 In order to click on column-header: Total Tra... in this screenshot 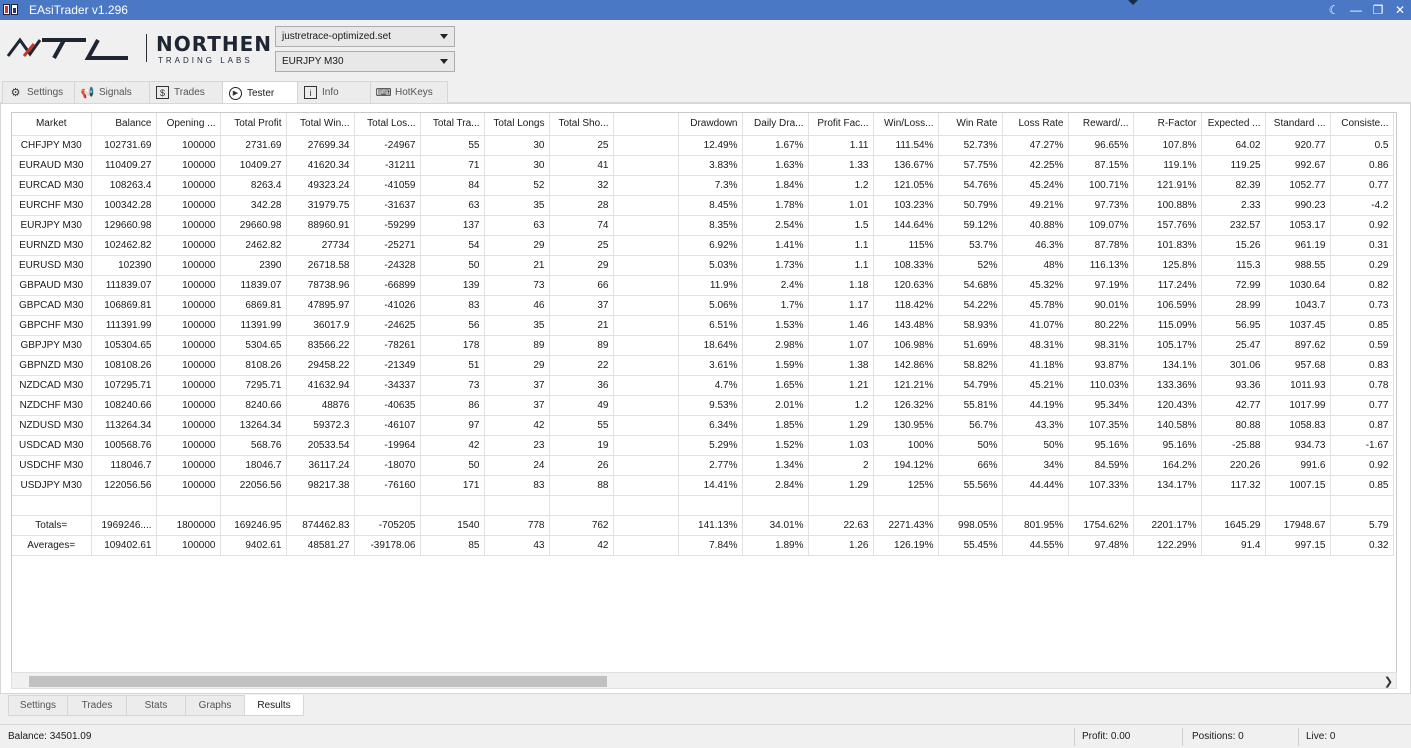, I will do `click(452, 124)`.